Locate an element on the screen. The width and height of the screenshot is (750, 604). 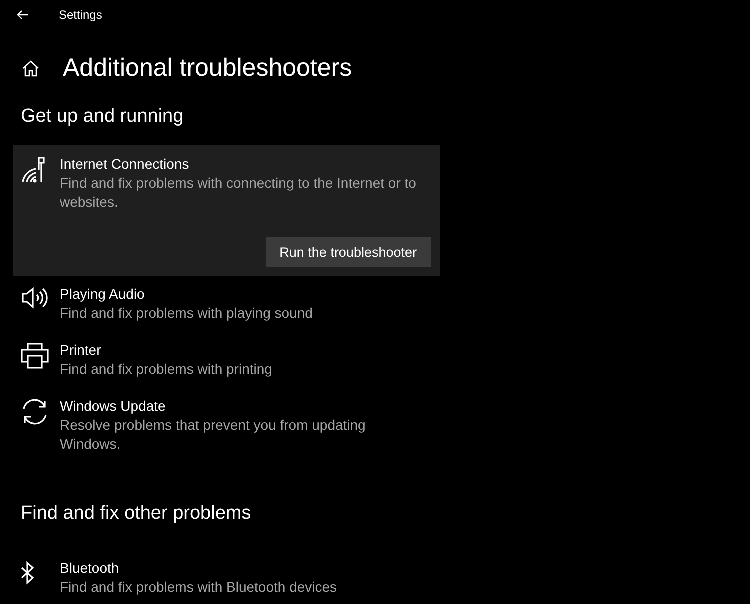
item-title: Internet Connections is located at coordinates (125, 164).